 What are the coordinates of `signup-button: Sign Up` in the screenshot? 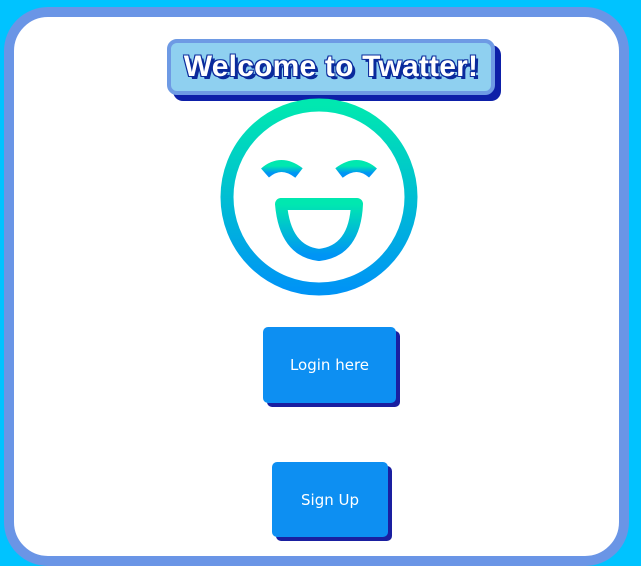 It's located at (330, 499).